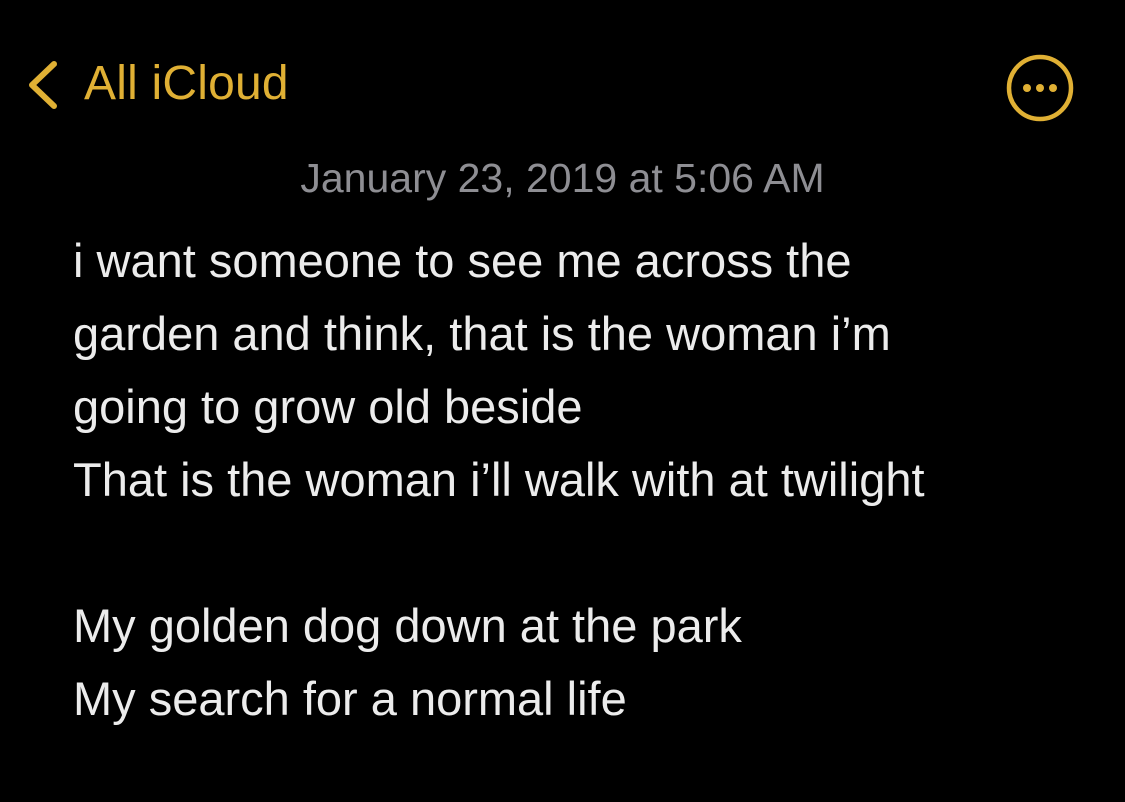  Describe the element at coordinates (186, 83) in the screenshot. I see `back-button-label: All iCloud` at that location.